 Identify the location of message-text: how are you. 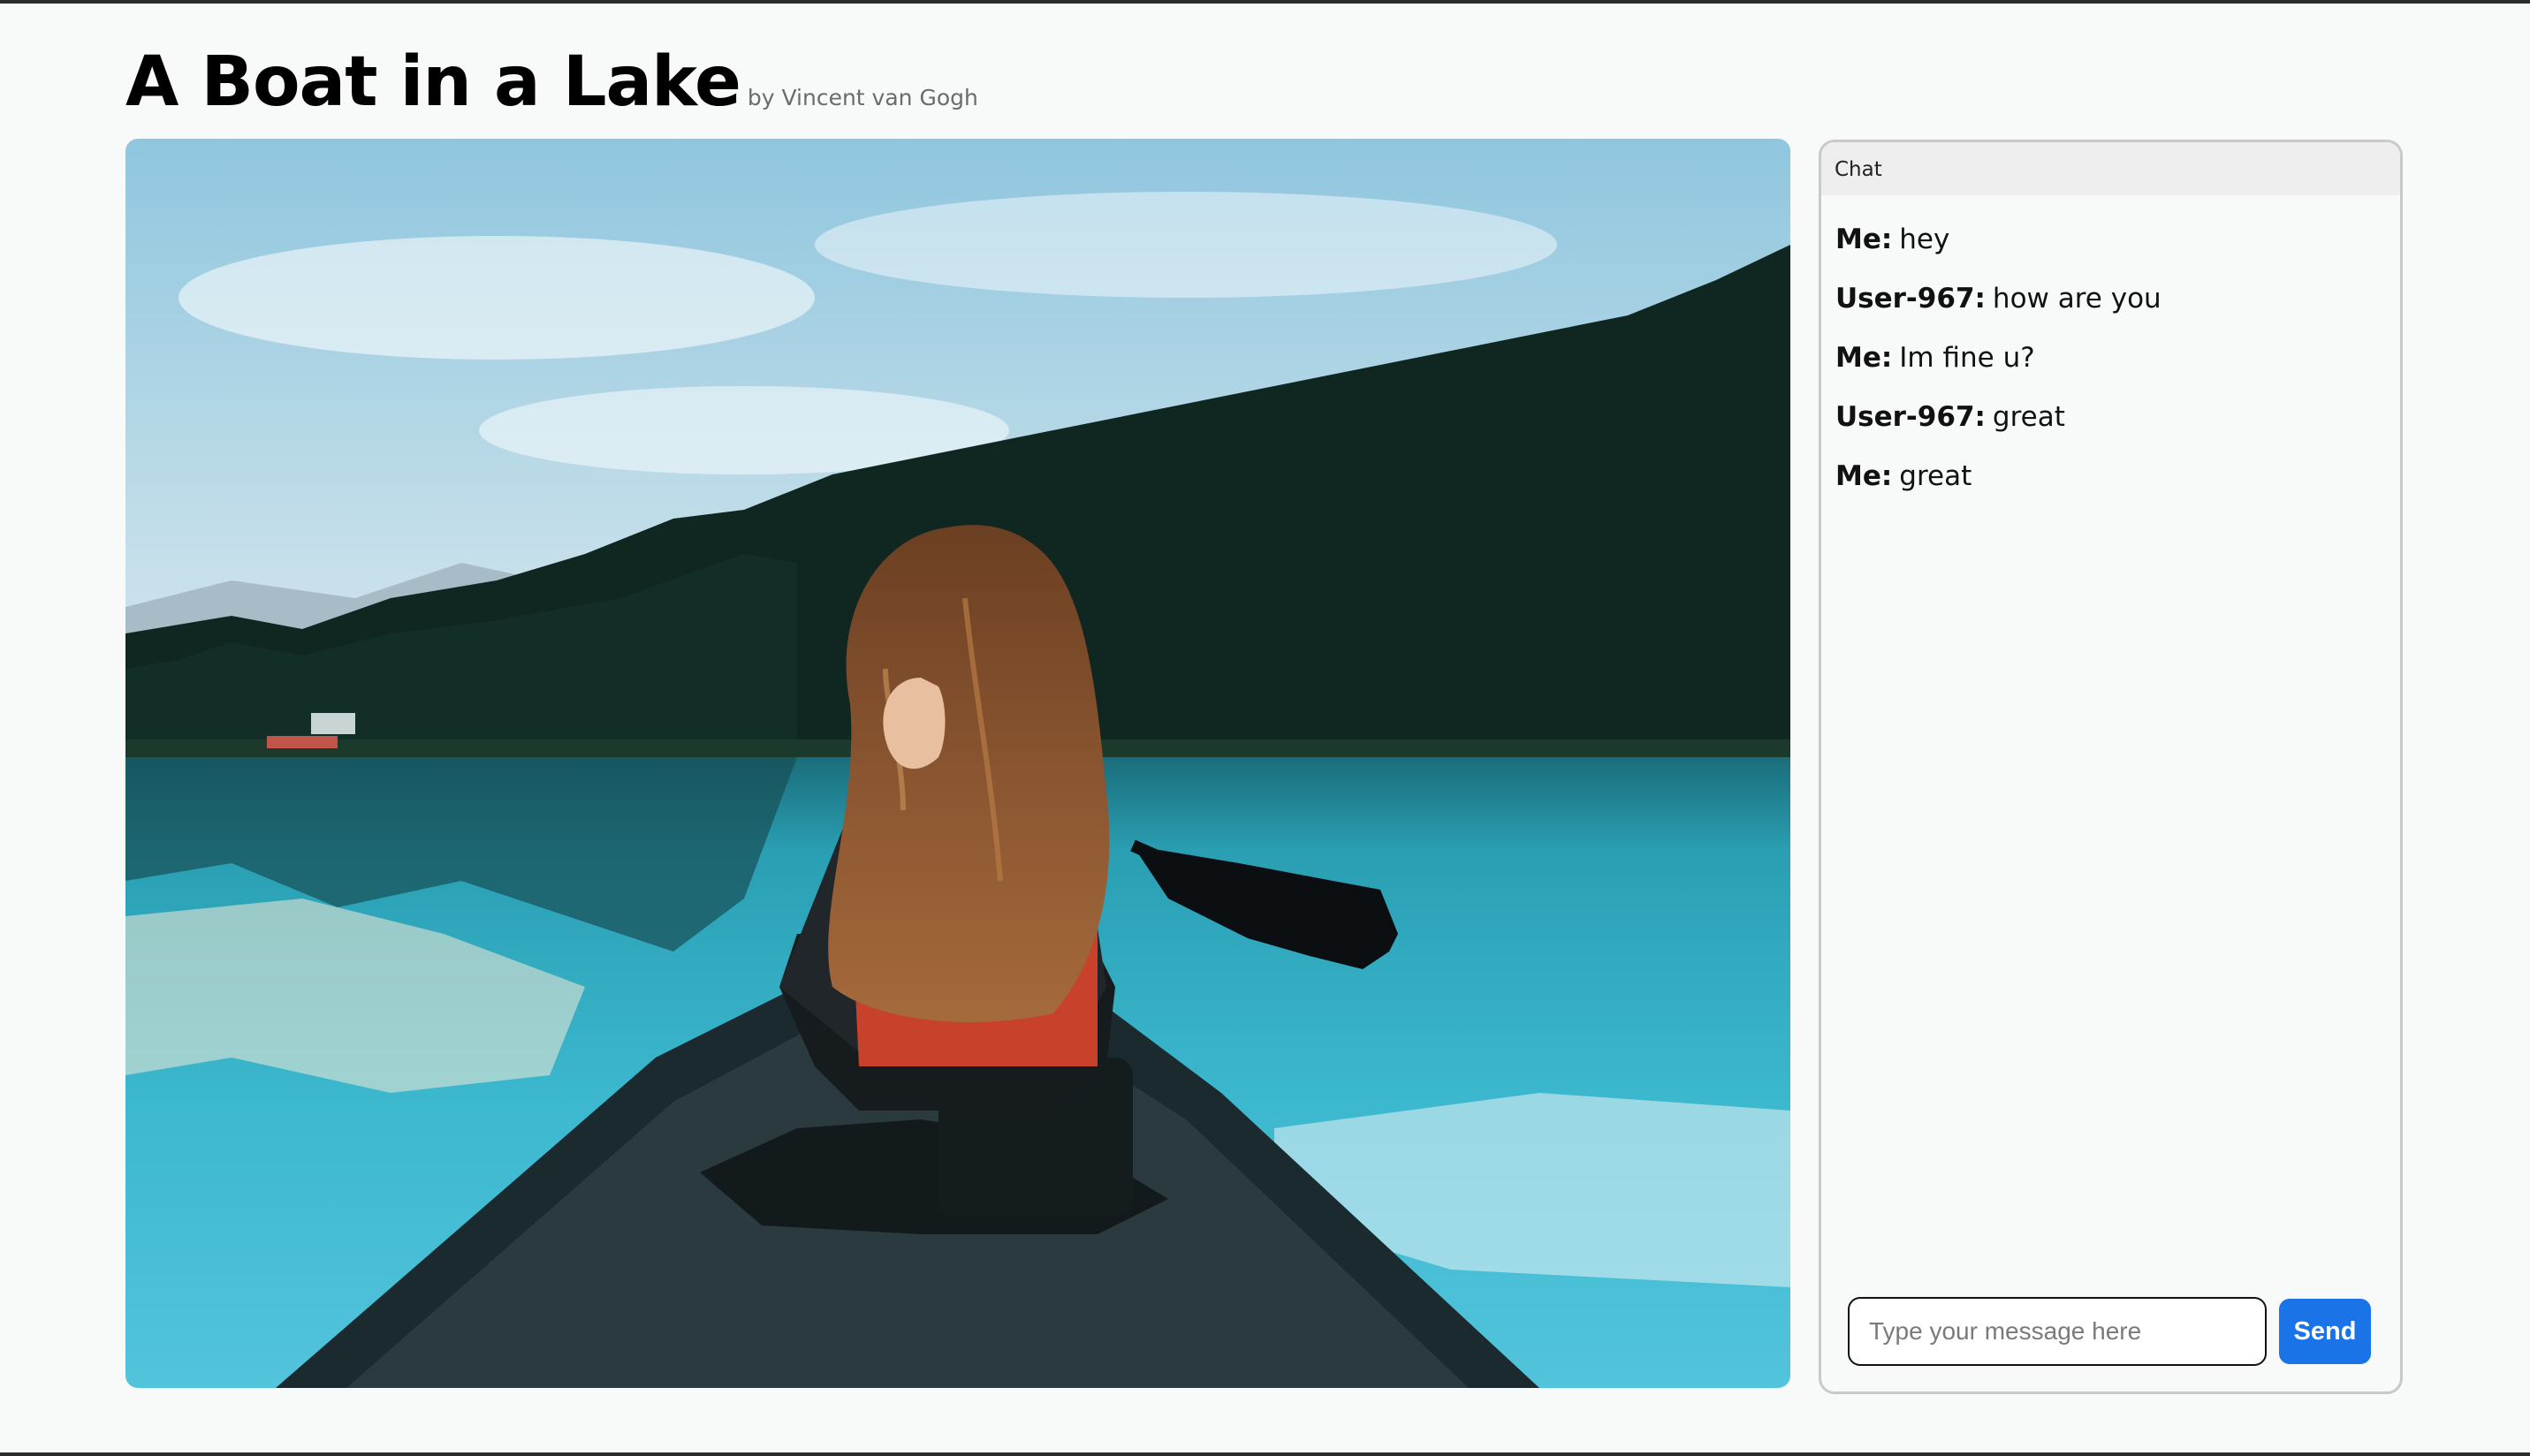
(2077, 299).